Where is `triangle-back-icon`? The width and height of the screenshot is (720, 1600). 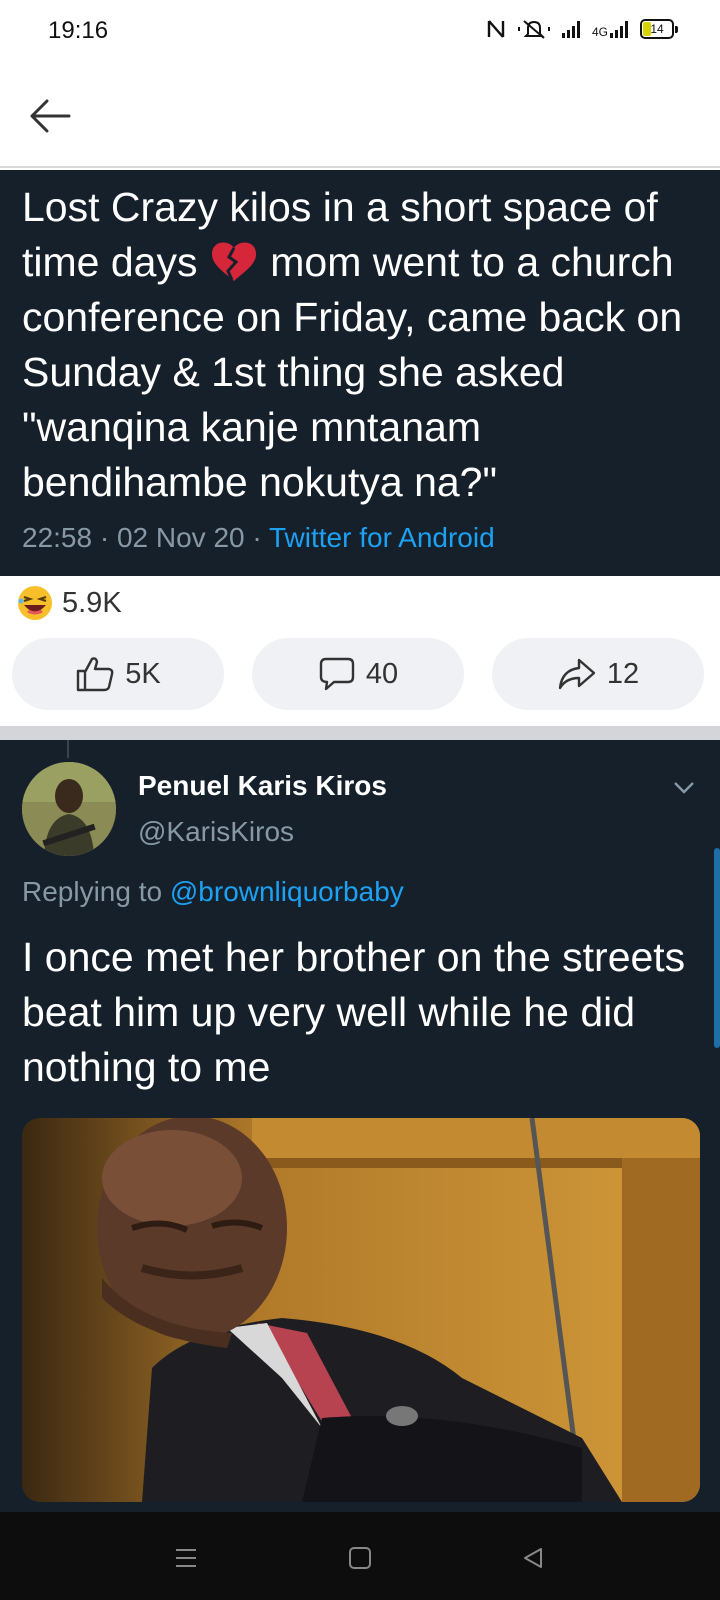
triangle-back-icon is located at coordinates (533, 1558).